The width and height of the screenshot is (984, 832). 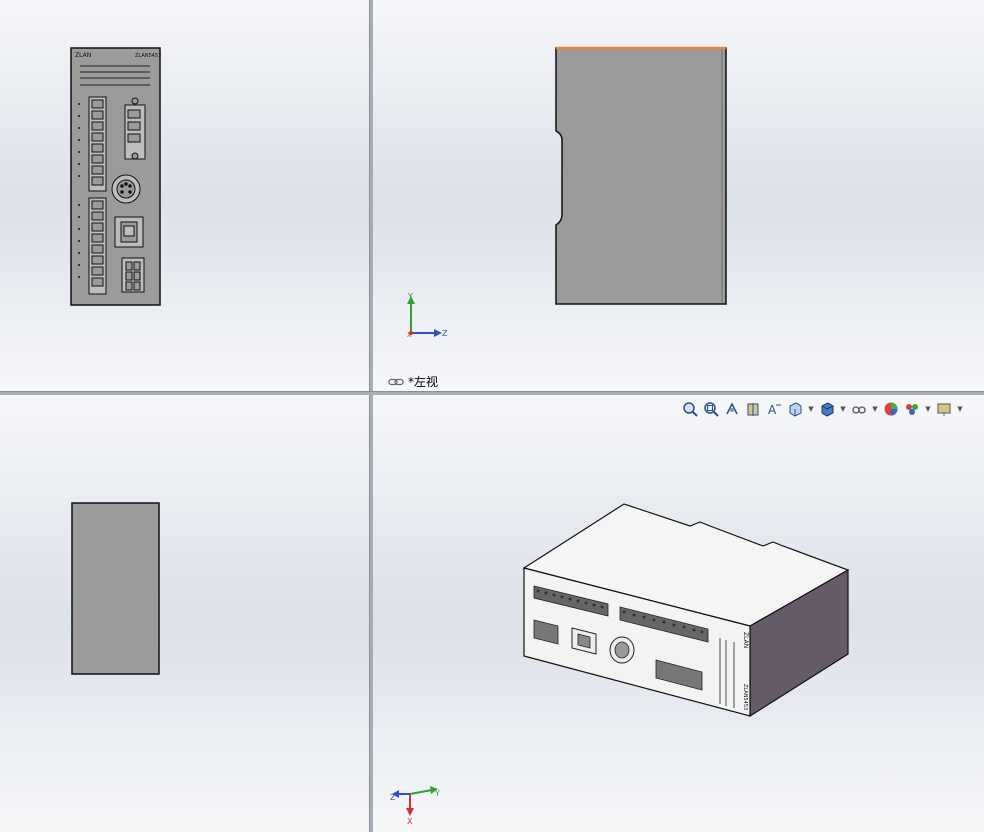 What do you see at coordinates (83, 55) in the screenshot?
I see `front-brand-text: ZLAN` at bounding box center [83, 55].